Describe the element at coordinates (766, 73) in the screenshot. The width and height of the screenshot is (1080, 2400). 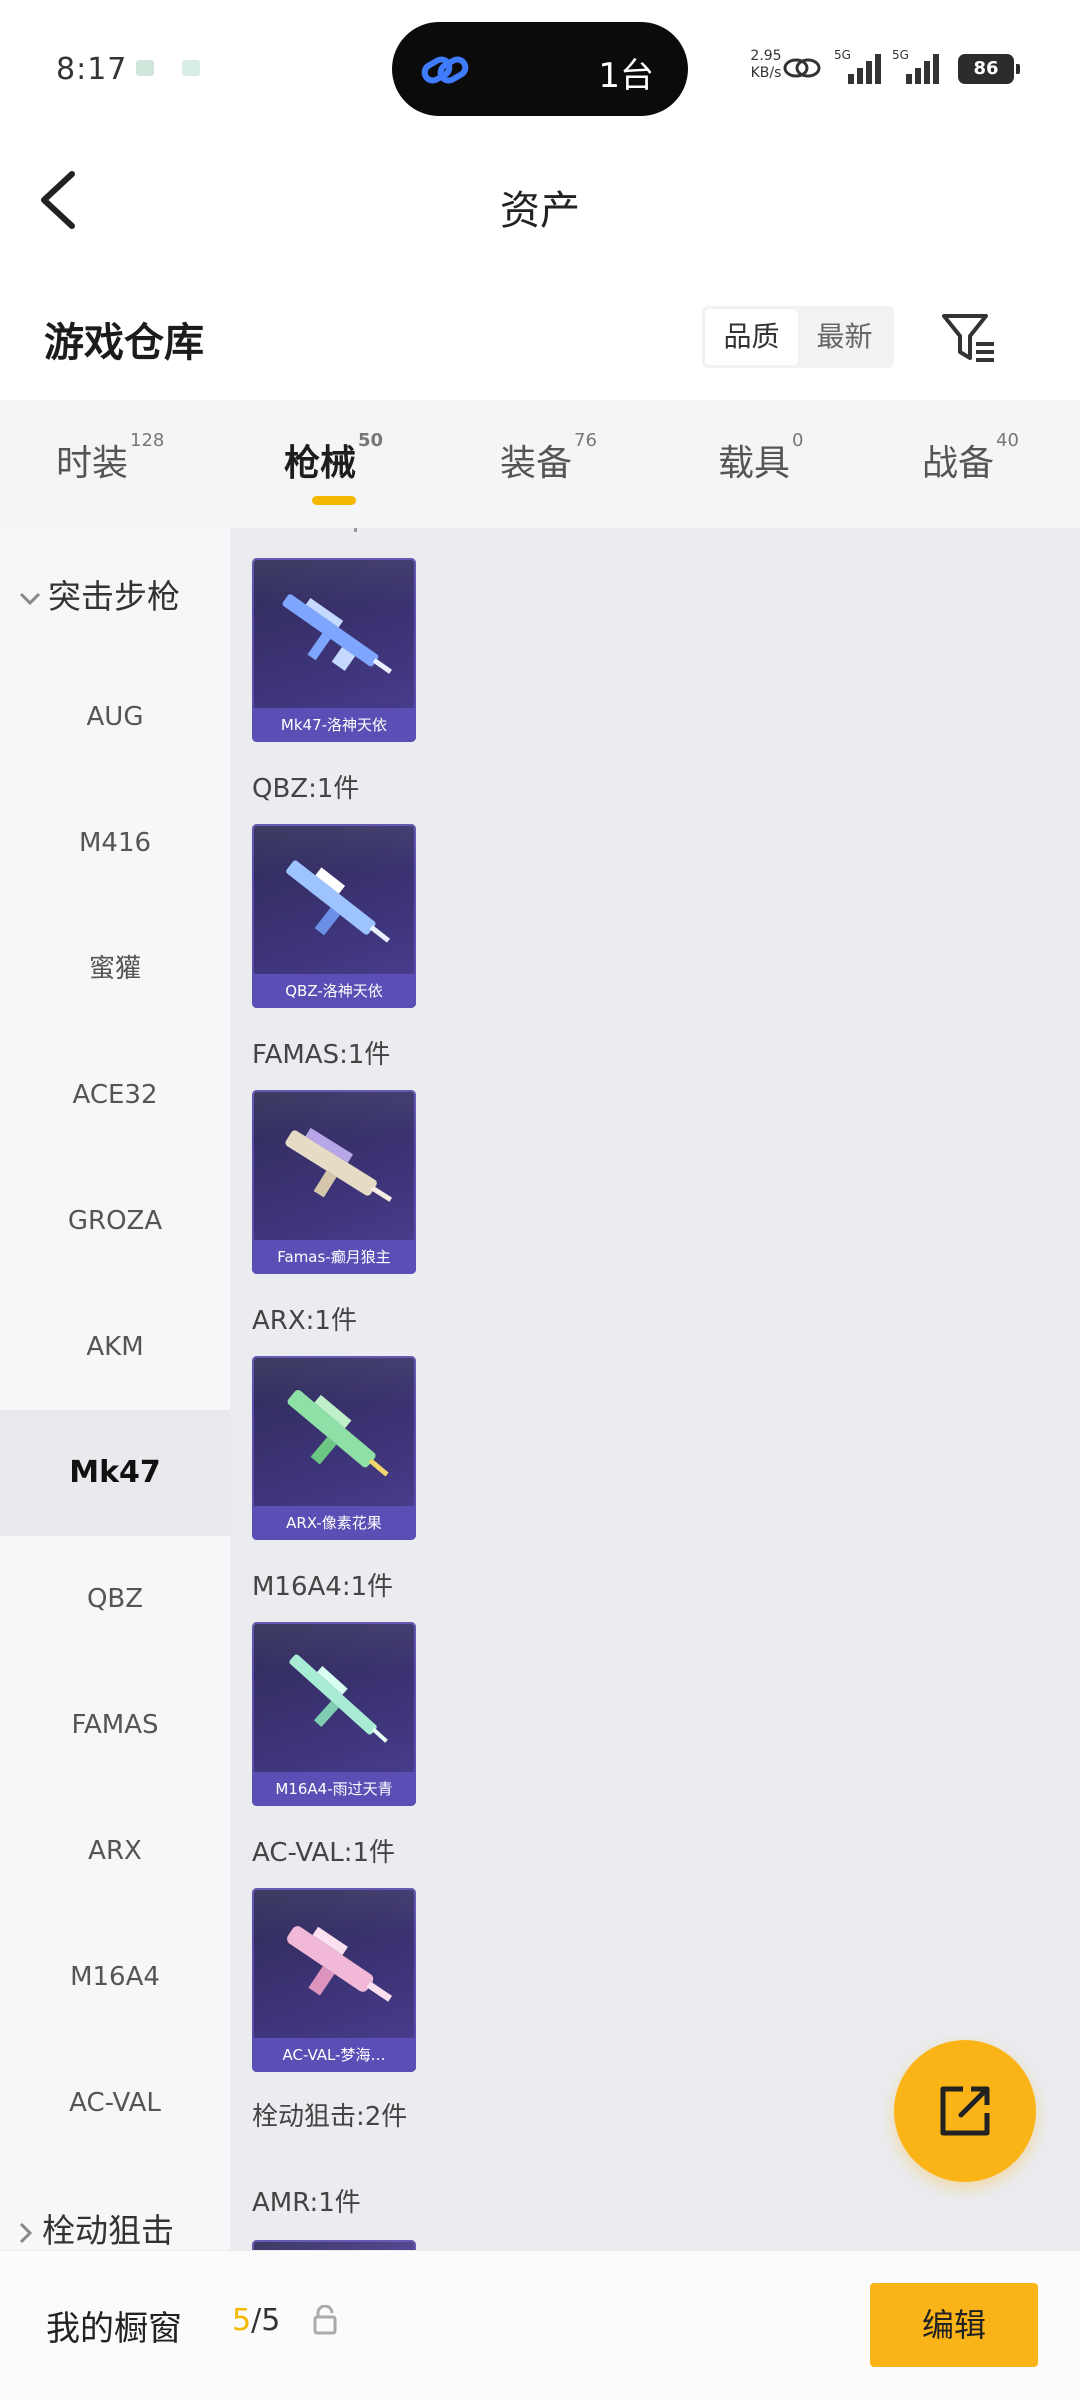
I see `net-speed-unit: KB/s` at that location.